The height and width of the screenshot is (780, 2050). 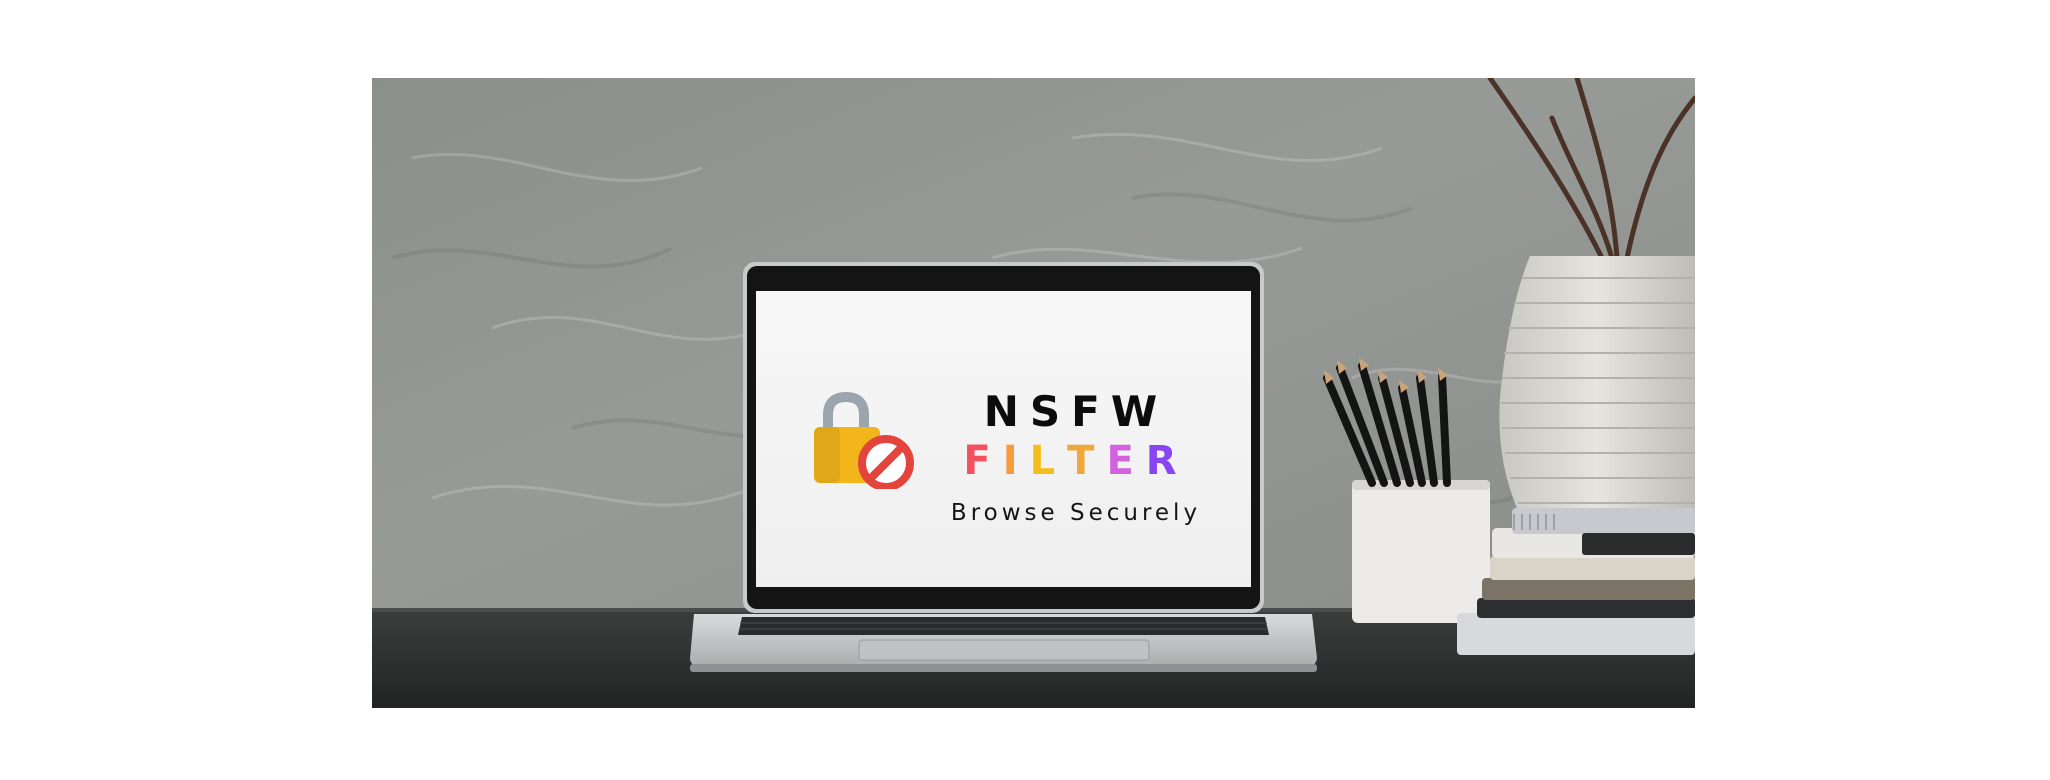 What do you see at coordinates (1167, 461) in the screenshot?
I see `filter-letter: R` at bounding box center [1167, 461].